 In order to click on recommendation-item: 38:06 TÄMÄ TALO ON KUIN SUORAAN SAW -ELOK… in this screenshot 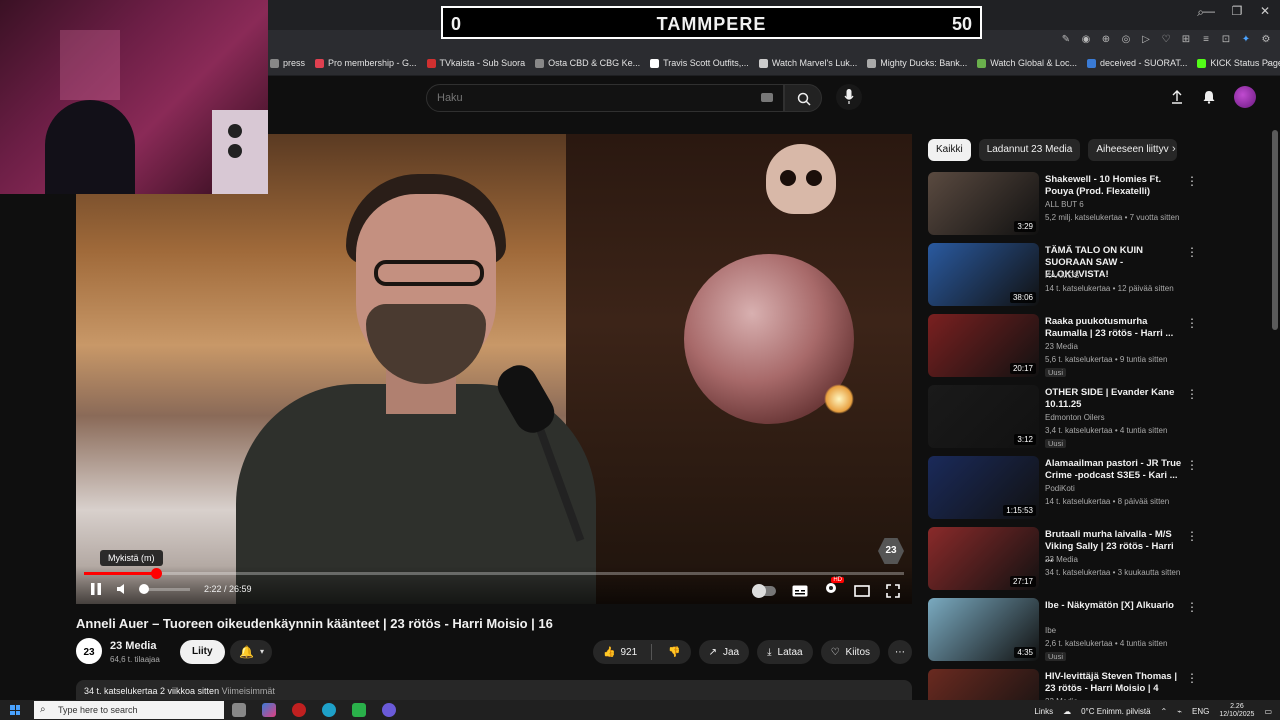, I will do `click(1098, 278)`.